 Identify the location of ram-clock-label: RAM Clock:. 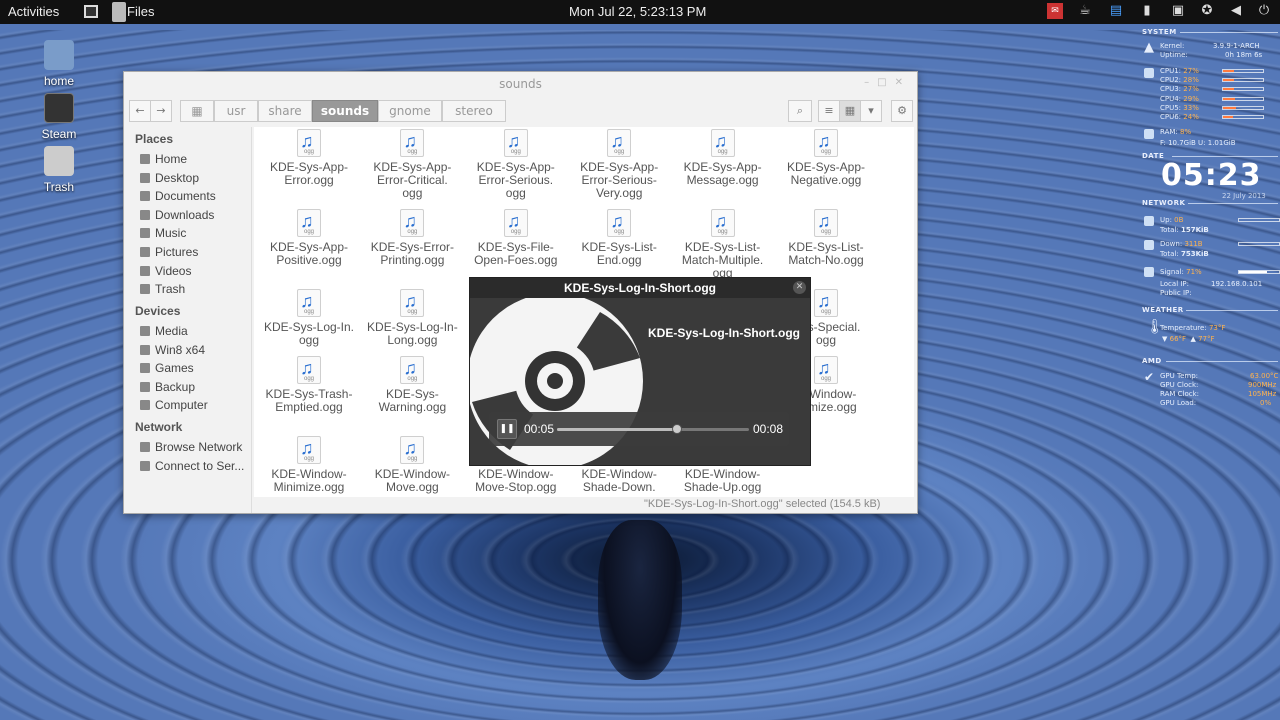
(1180, 394).